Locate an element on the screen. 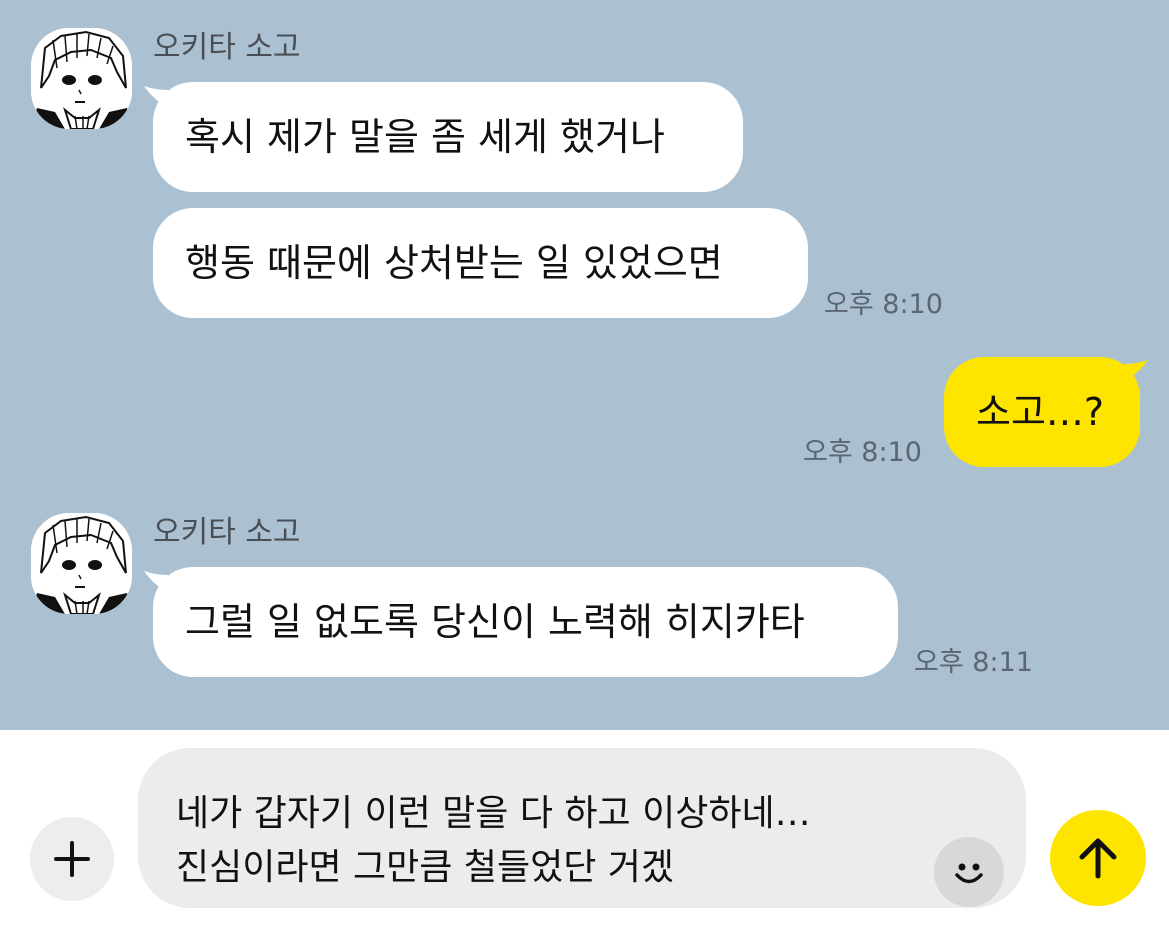 This screenshot has height=950, width=1169. message-bubble: 혹시 제가 말을 좀 세게 했거나 is located at coordinates (448, 137).